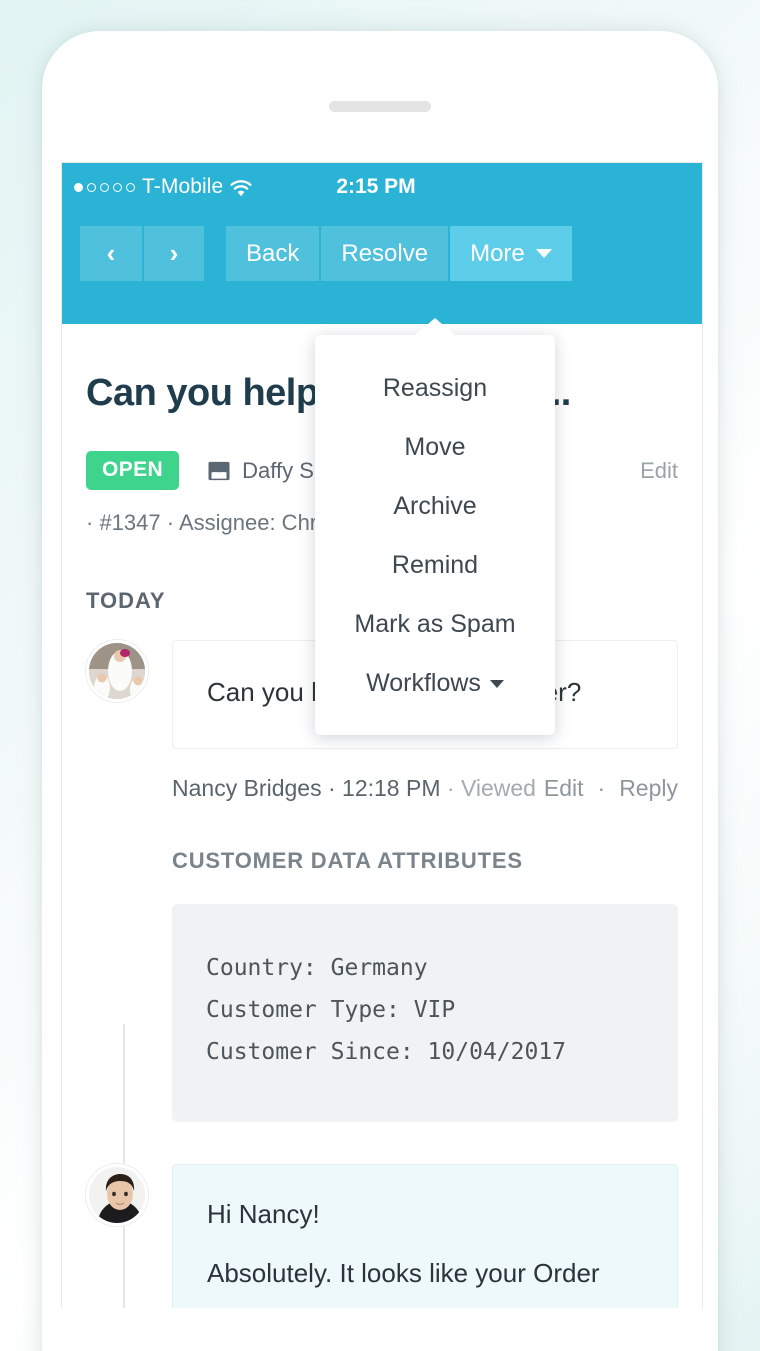  Describe the element at coordinates (435, 506) in the screenshot. I see `menu-item-archive: Archive` at that location.